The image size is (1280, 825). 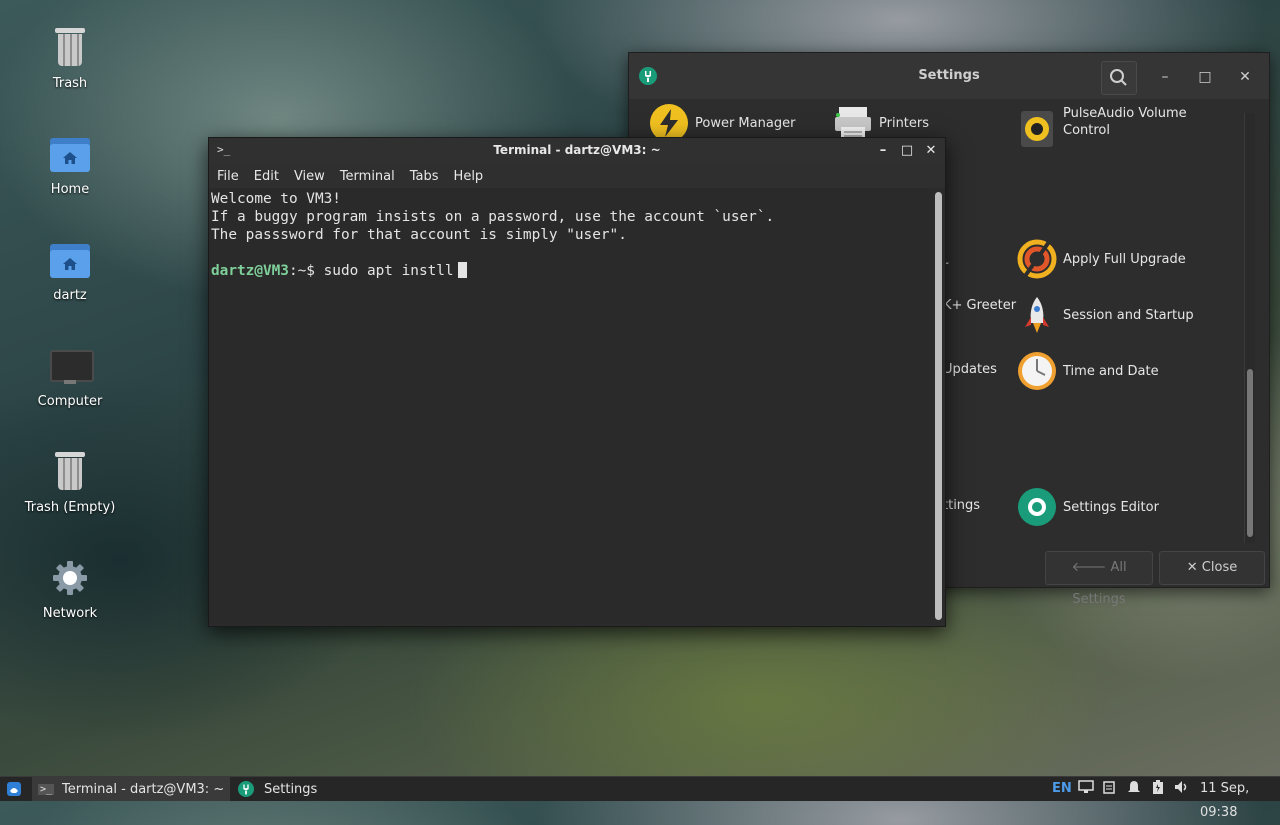 What do you see at coordinates (1109, 789) in the screenshot?
I see `clipboard-icon` at bounding box center [1109, 789].